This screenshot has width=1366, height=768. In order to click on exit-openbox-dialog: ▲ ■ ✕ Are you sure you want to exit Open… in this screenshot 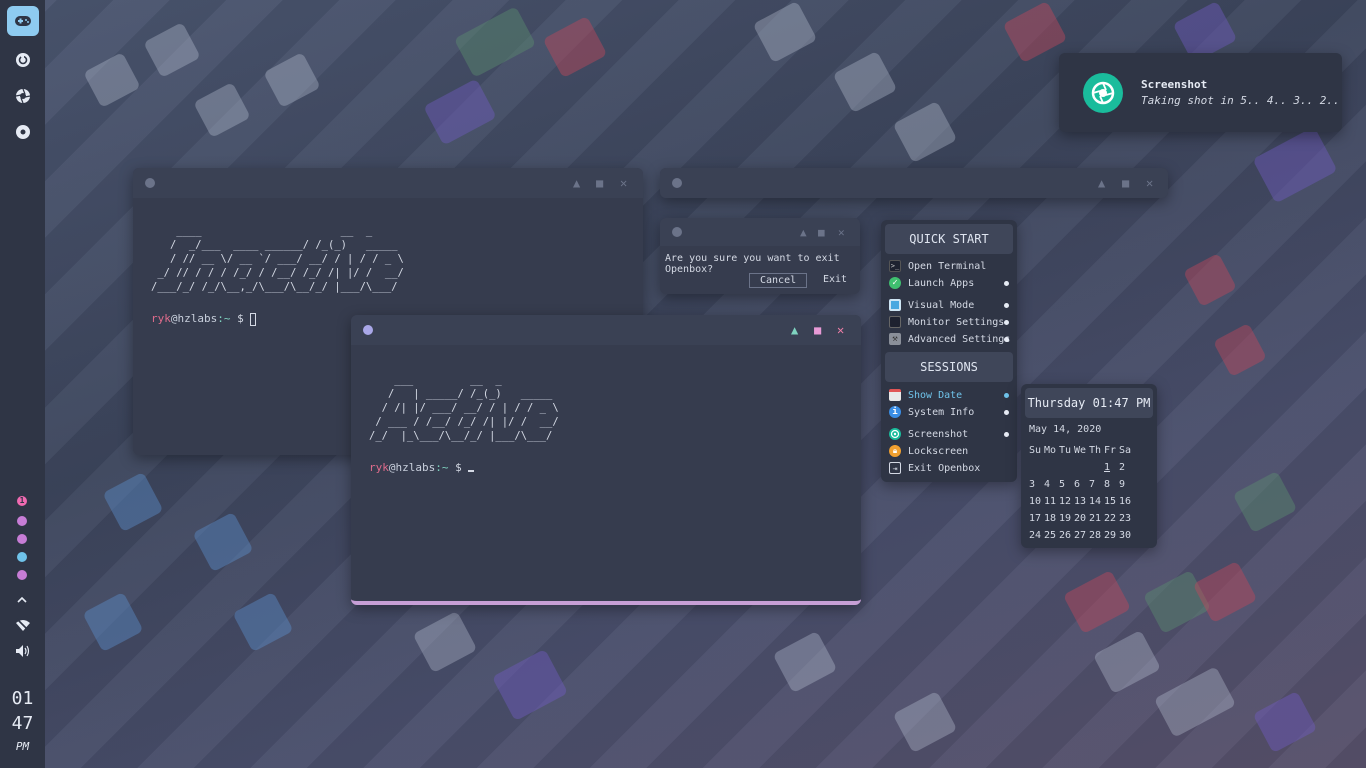, I will do `click(760, 256)`.